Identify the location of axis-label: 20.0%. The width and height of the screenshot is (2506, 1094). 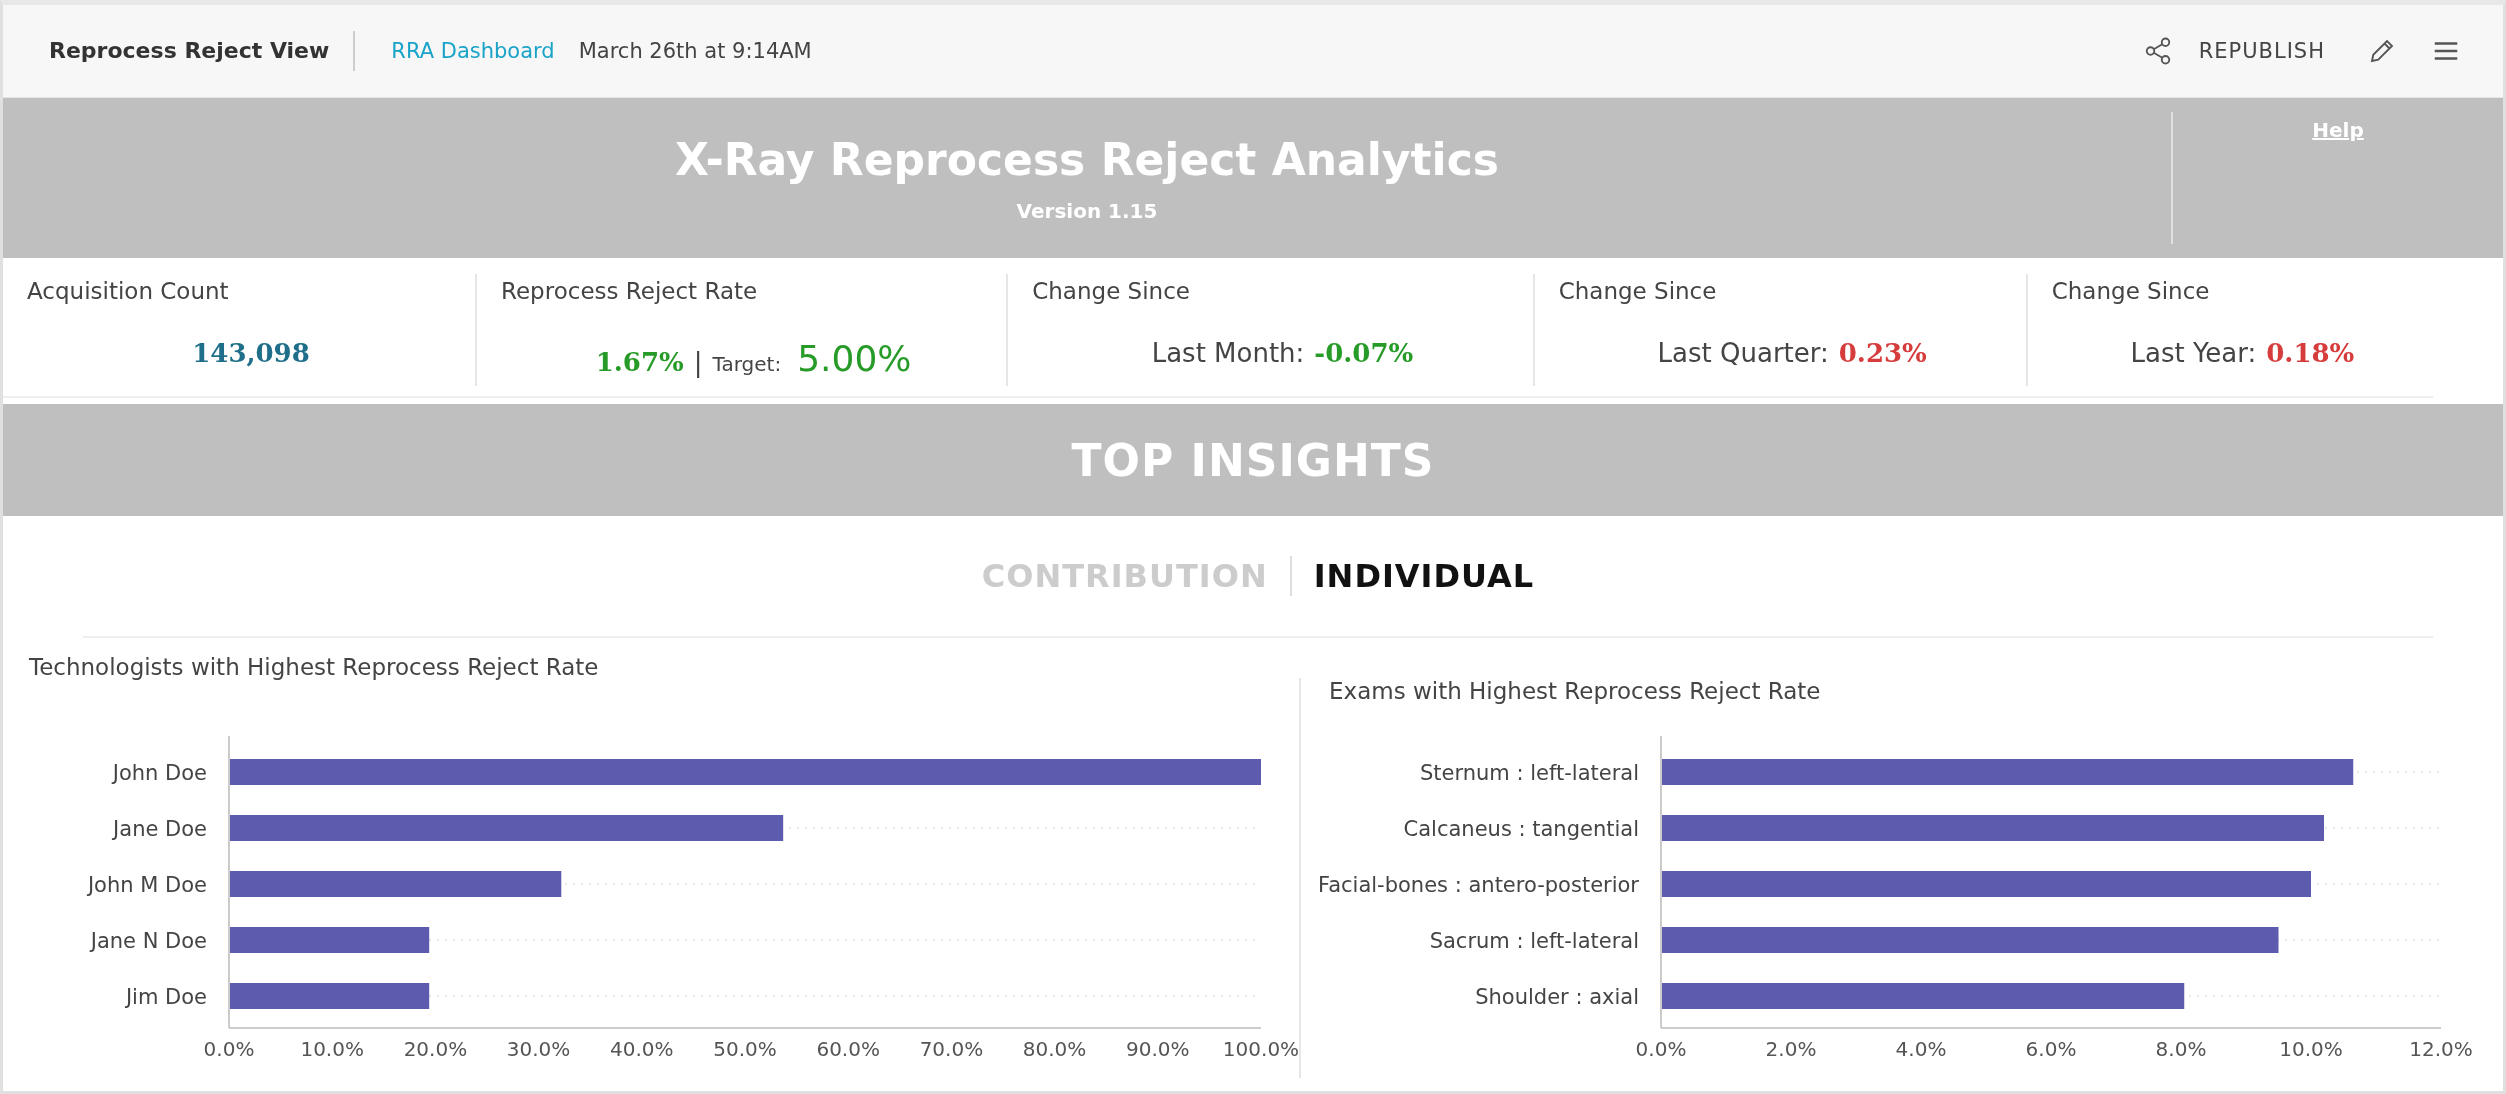
(435, 1049).